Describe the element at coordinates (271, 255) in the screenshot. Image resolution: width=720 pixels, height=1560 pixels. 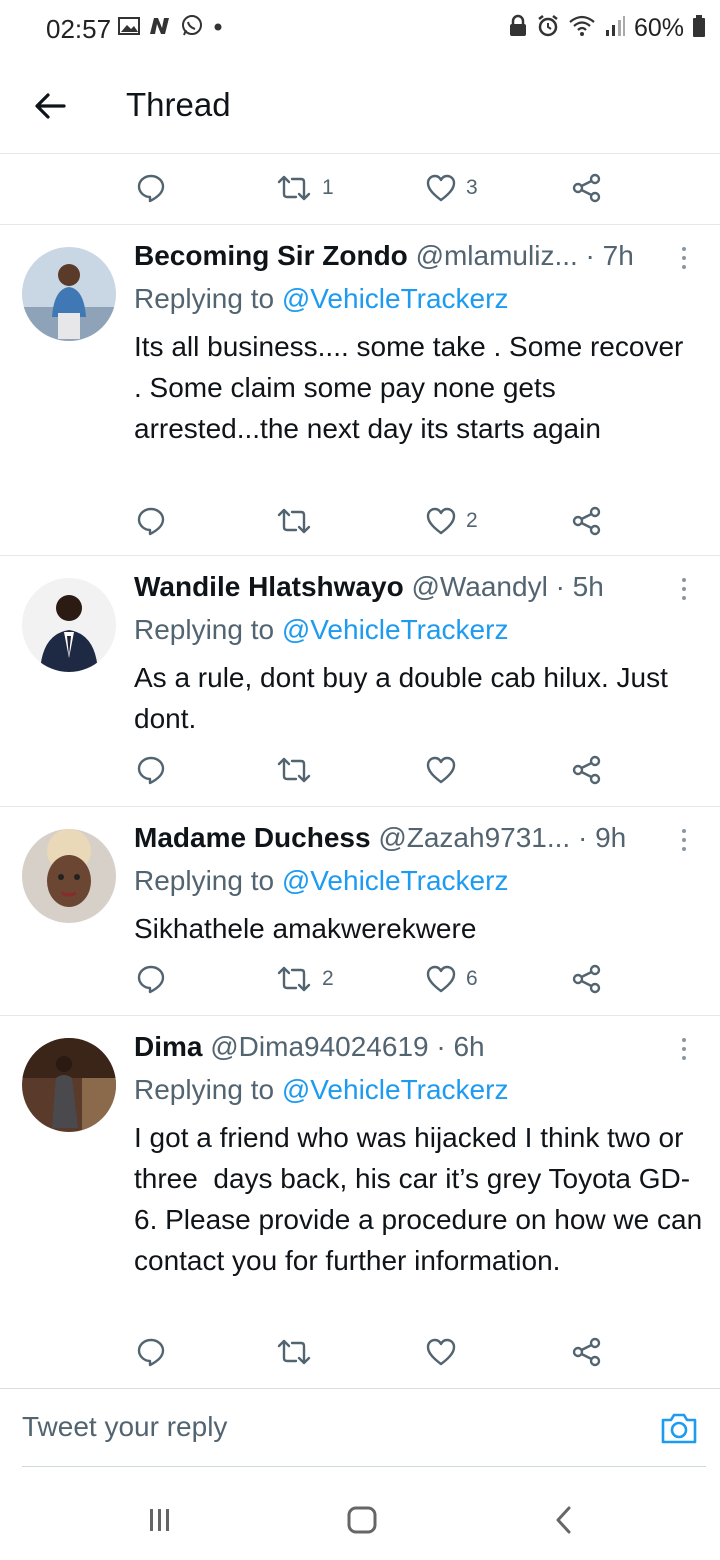
I see `author-name: Becoming Sir Zondo` at that location.